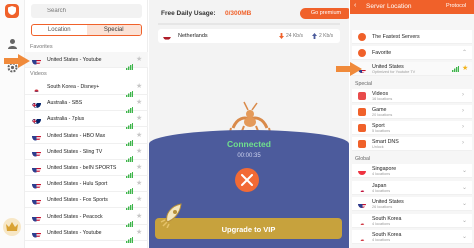 The width and height of the screenshot is (474, 248). I want to click on highlight-arrow-icon-right, so click(349, 69).